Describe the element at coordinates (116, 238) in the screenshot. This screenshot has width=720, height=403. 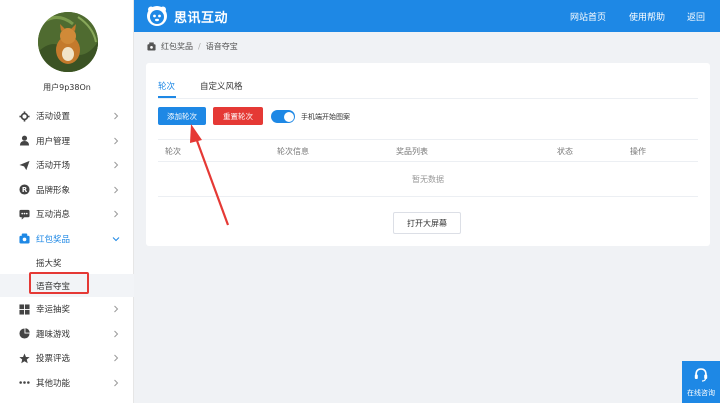
I see `chevron-down-icon` at that location.